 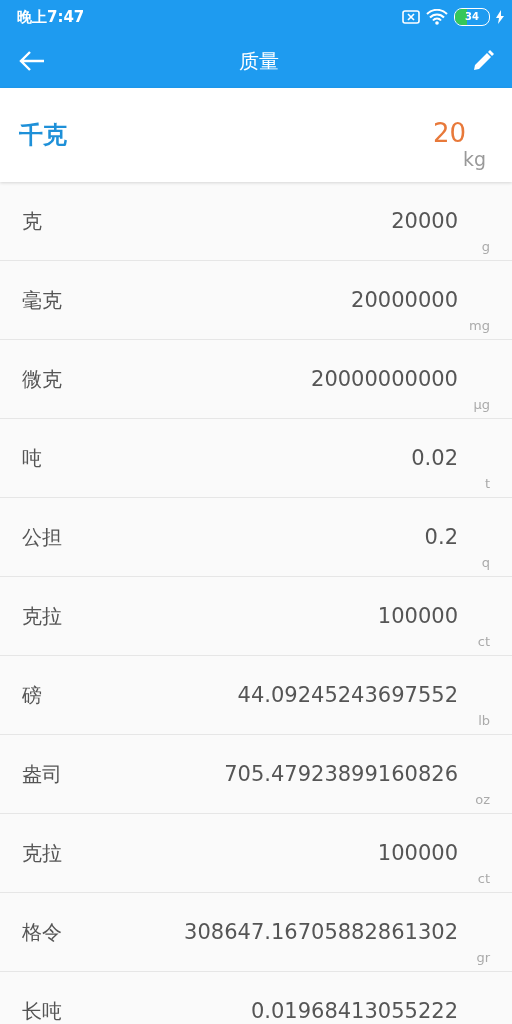 What do you see at coordinates (485, 246) in the screenshot?
I see `unit-symbol: g` at bounding box center [485, 246].